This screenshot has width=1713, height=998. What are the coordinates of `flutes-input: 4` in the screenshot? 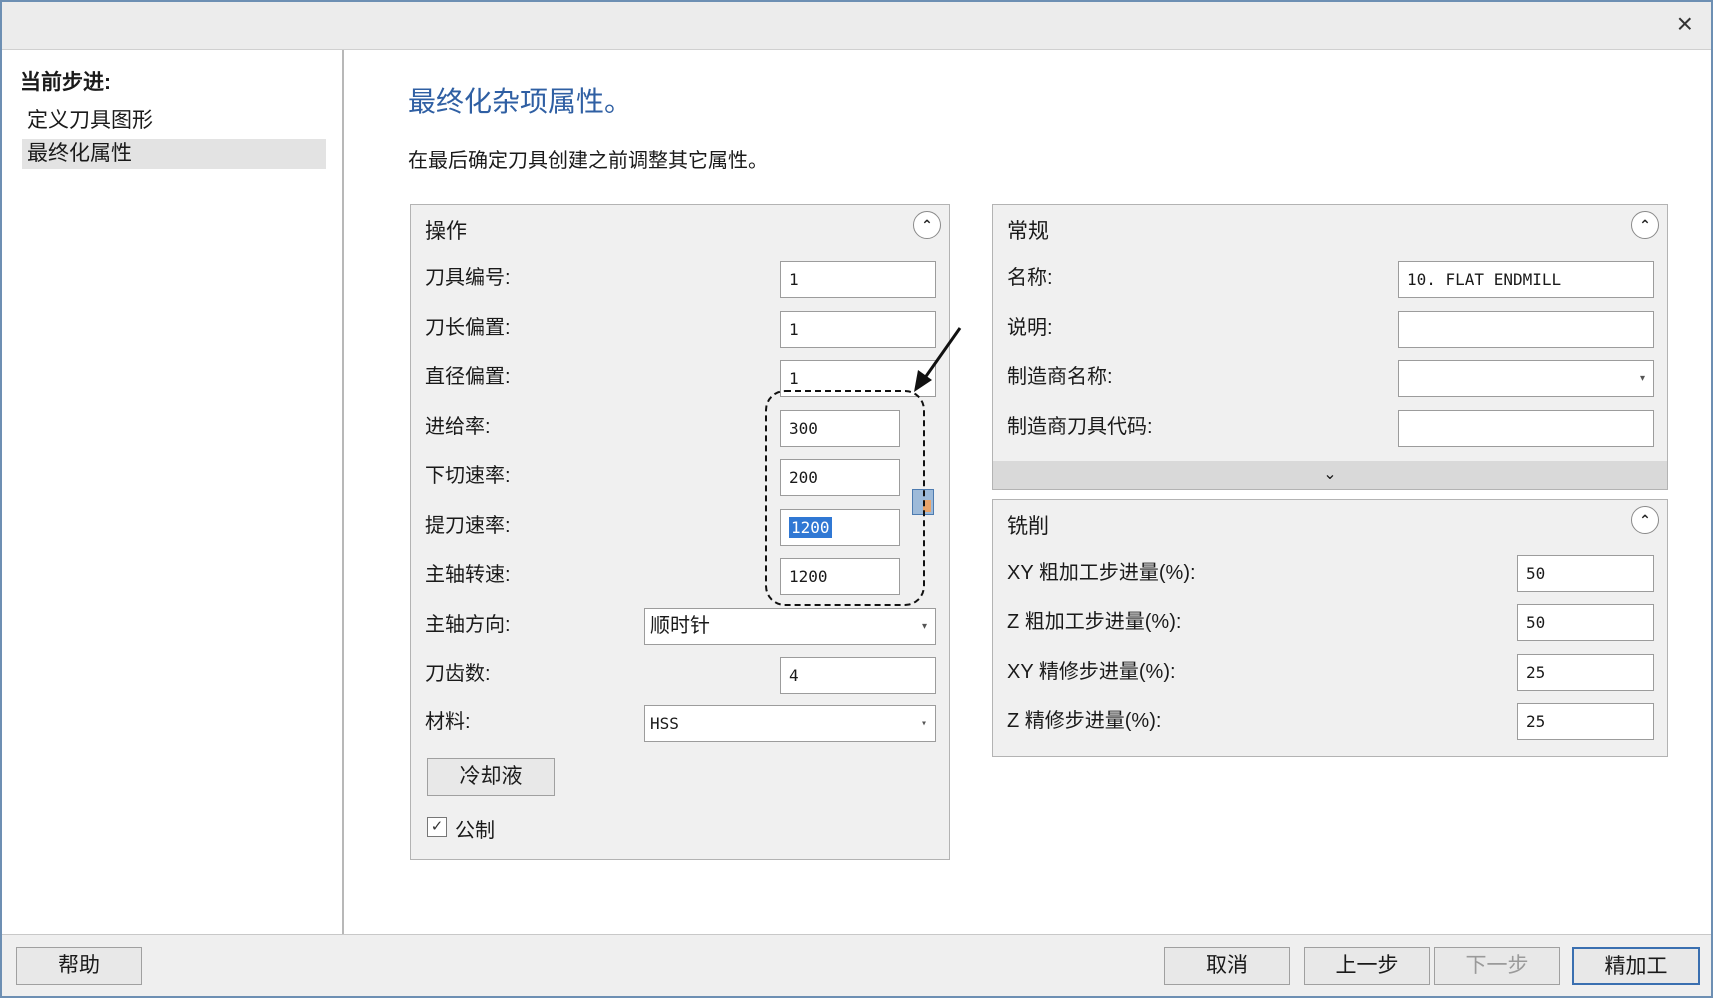 It's located at (858, 675).